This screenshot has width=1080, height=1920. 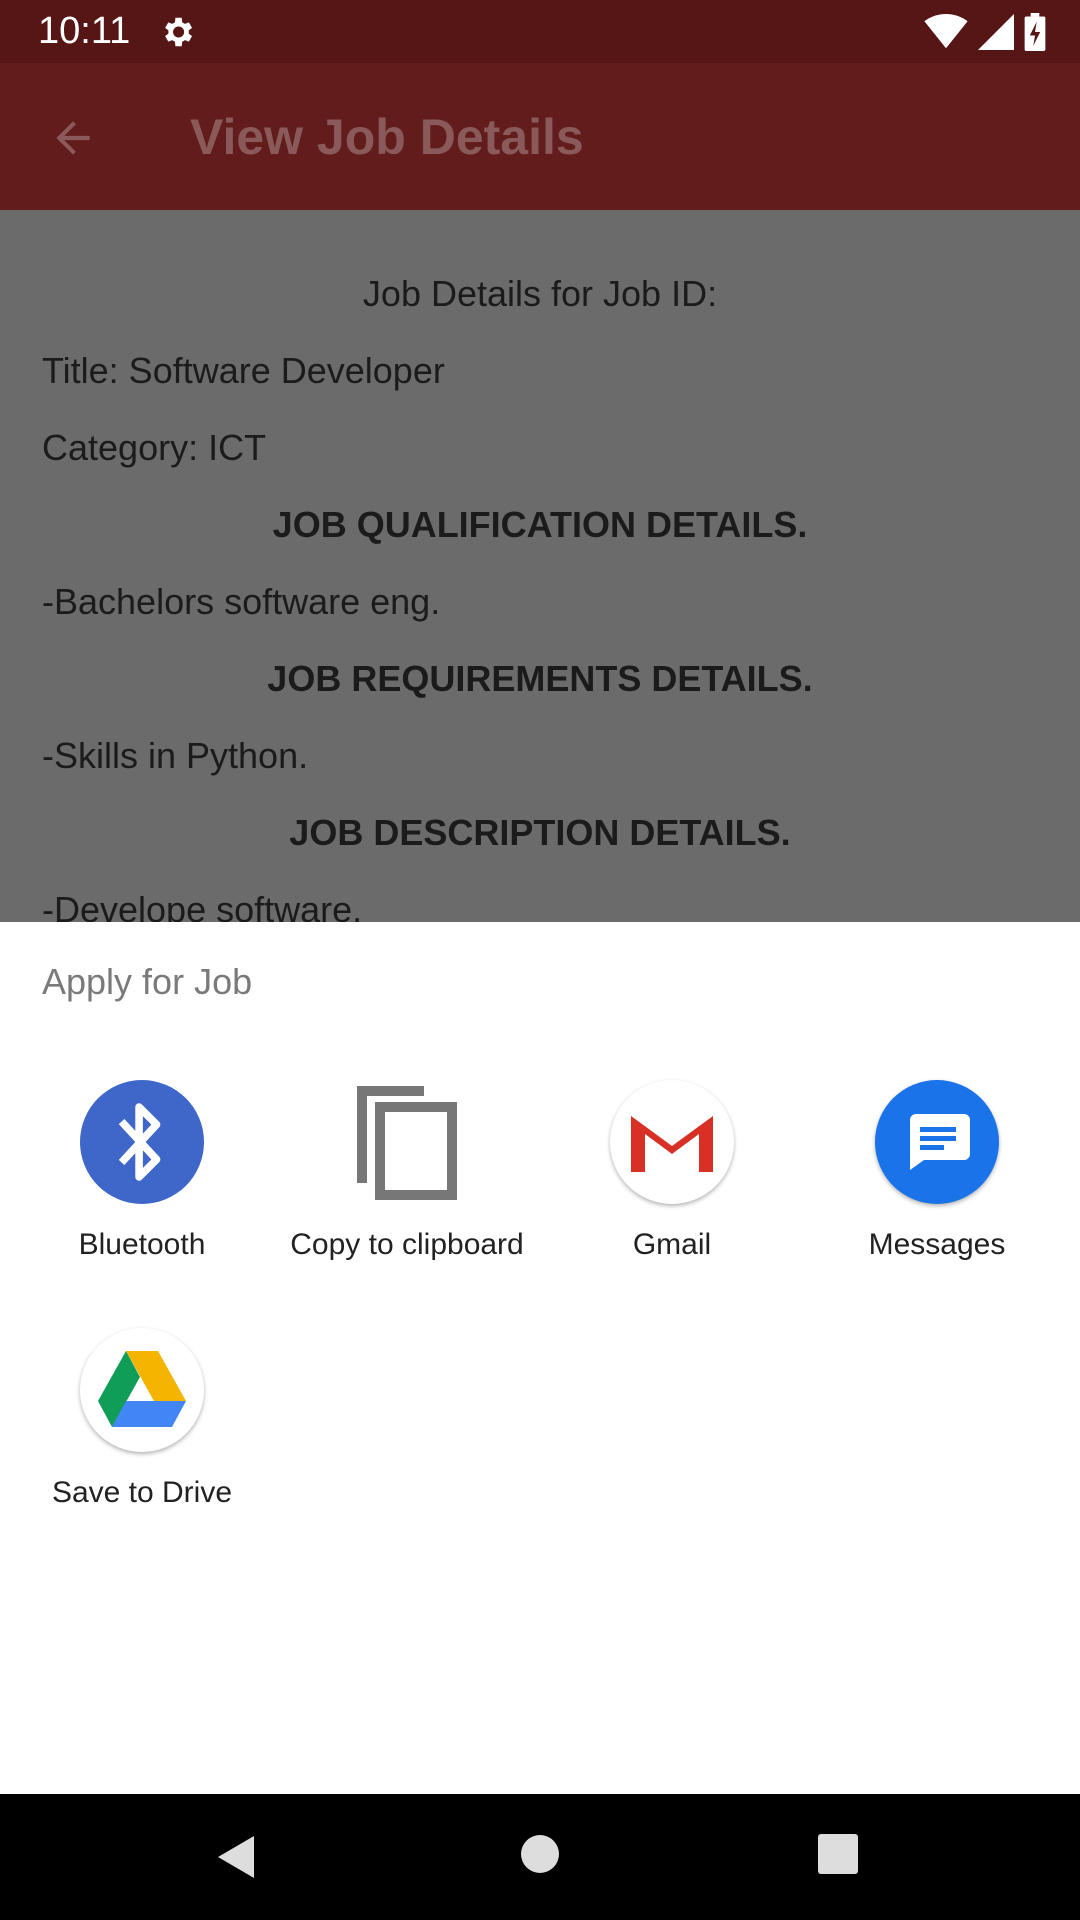 What do you see at coordinates (179, 32) in the screenshot?
I see `settings-gear-icon` at bounding box center [179, 32].